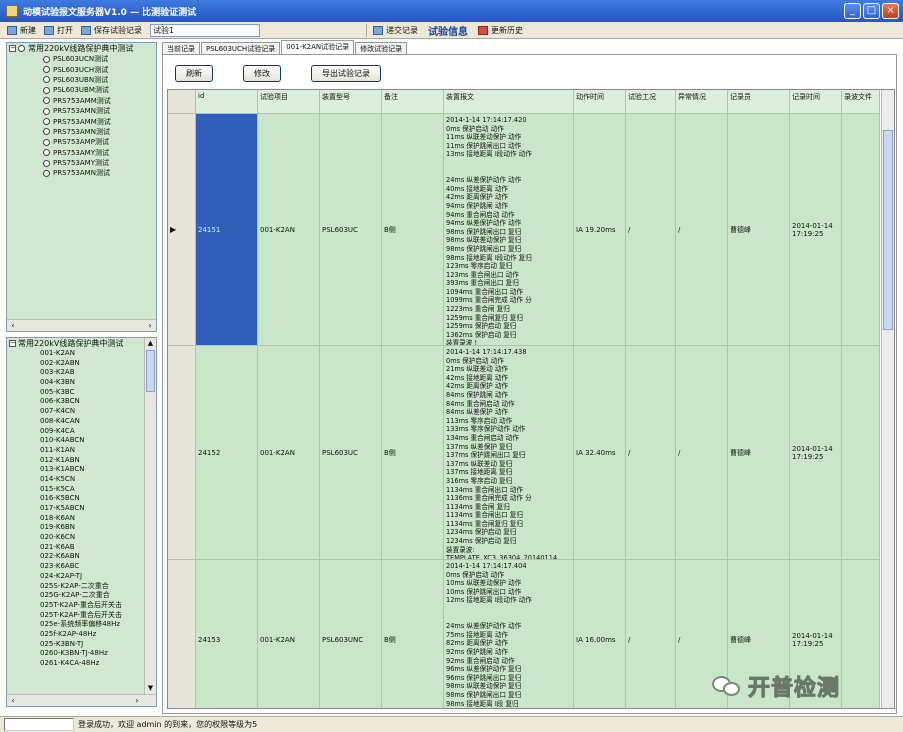  What do you see at coordinates (318, 47) in the screenshot?
I see `tab-001-k2an-record: 001-K2AN试验记录` at bounding box center [318, 47].